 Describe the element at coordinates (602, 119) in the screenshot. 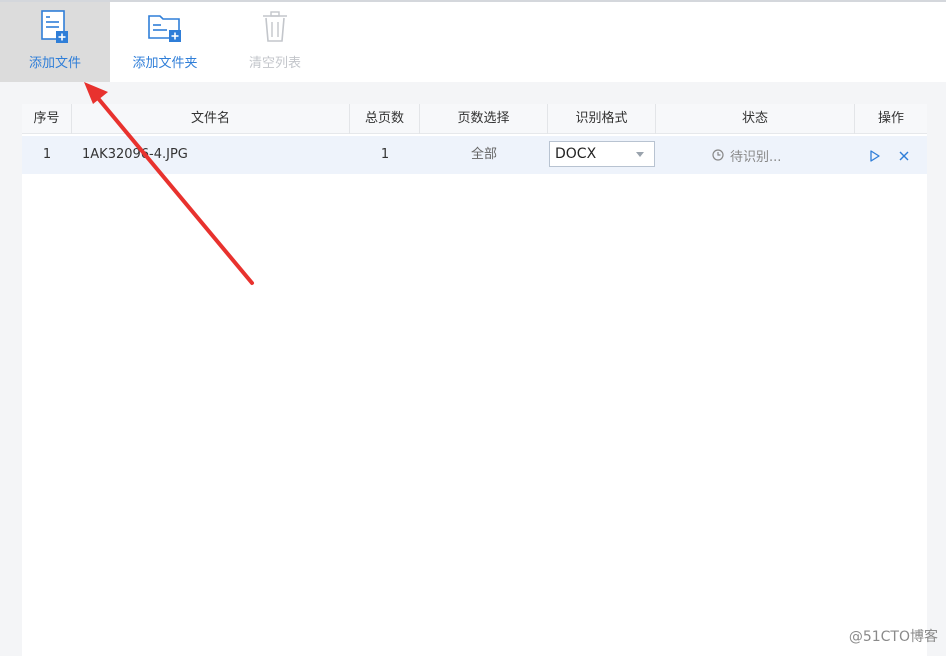

I see `header-format: 识别格式` at that location.